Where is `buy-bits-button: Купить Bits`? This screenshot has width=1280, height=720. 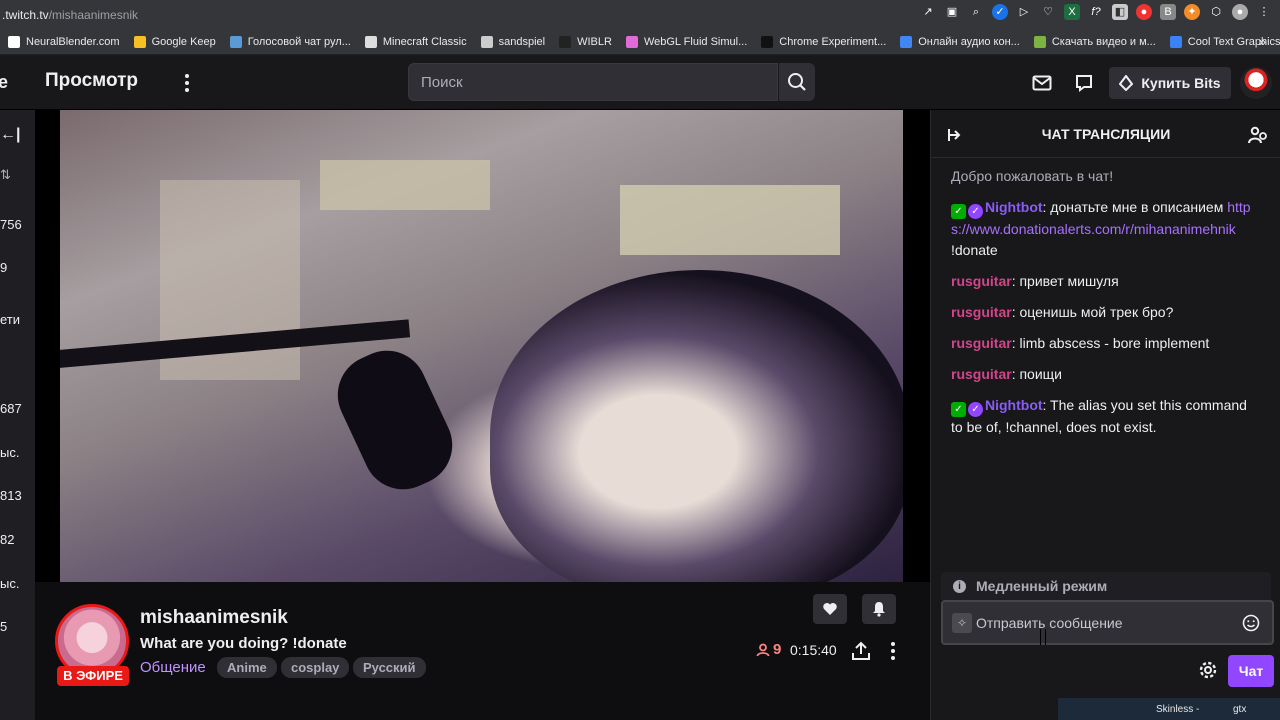 buy-bits-button: Купить Bits is located at coordinates (1170, 83).